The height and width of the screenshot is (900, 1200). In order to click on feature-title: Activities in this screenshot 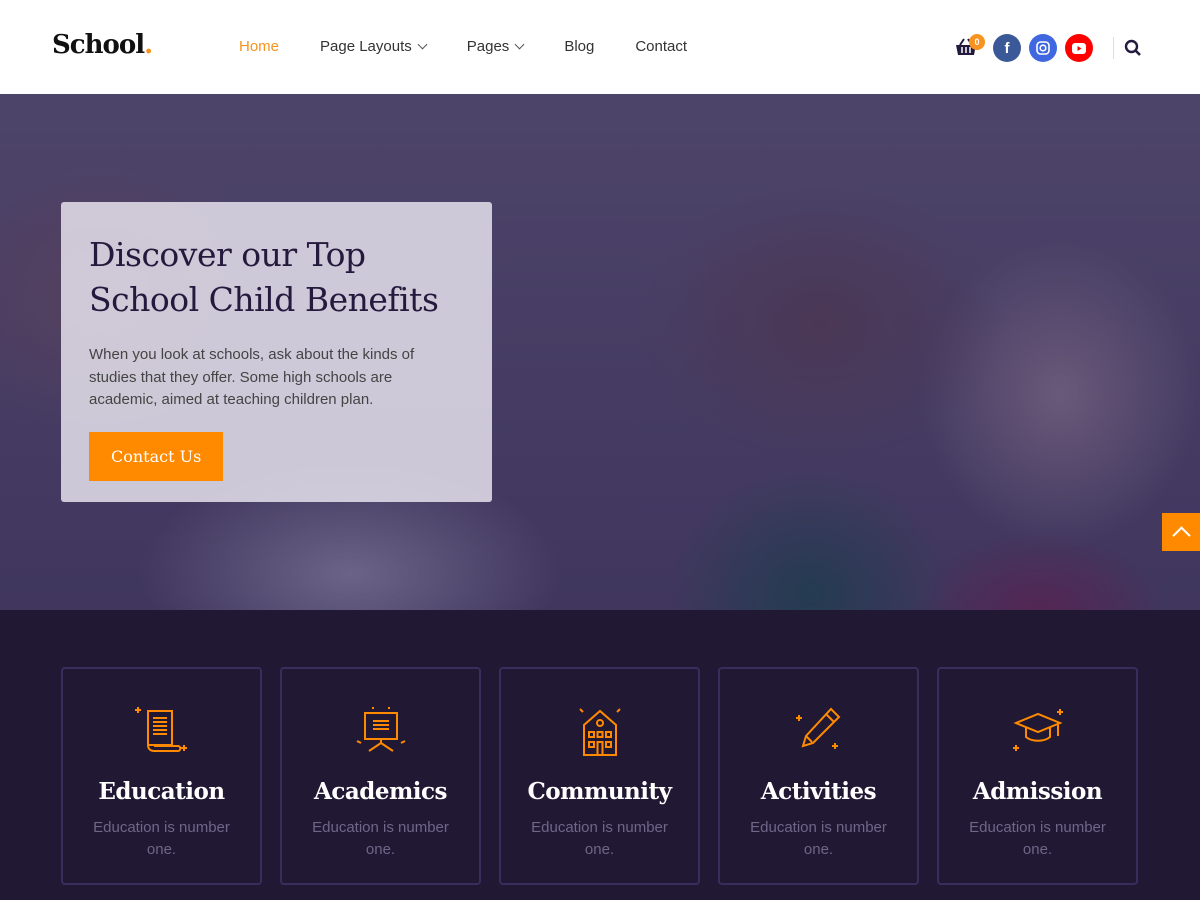, I will do `click(818, 791)`.